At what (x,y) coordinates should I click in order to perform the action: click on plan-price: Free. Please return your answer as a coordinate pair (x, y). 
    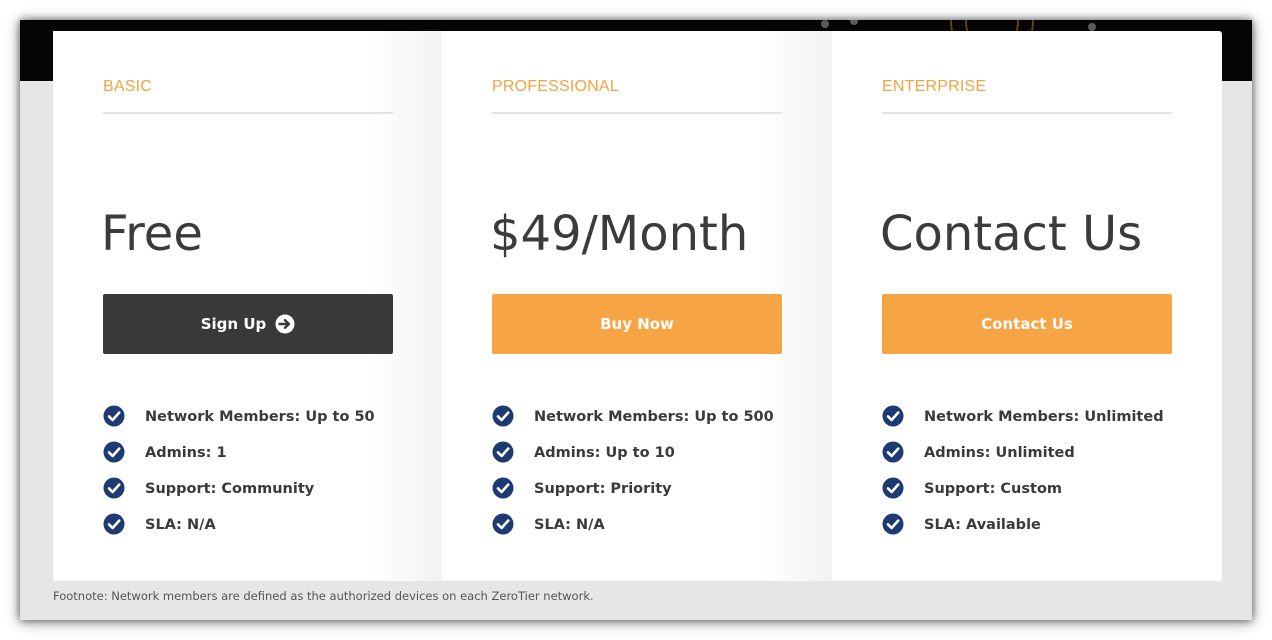
    Looking at the image, I should click on (152, 234).